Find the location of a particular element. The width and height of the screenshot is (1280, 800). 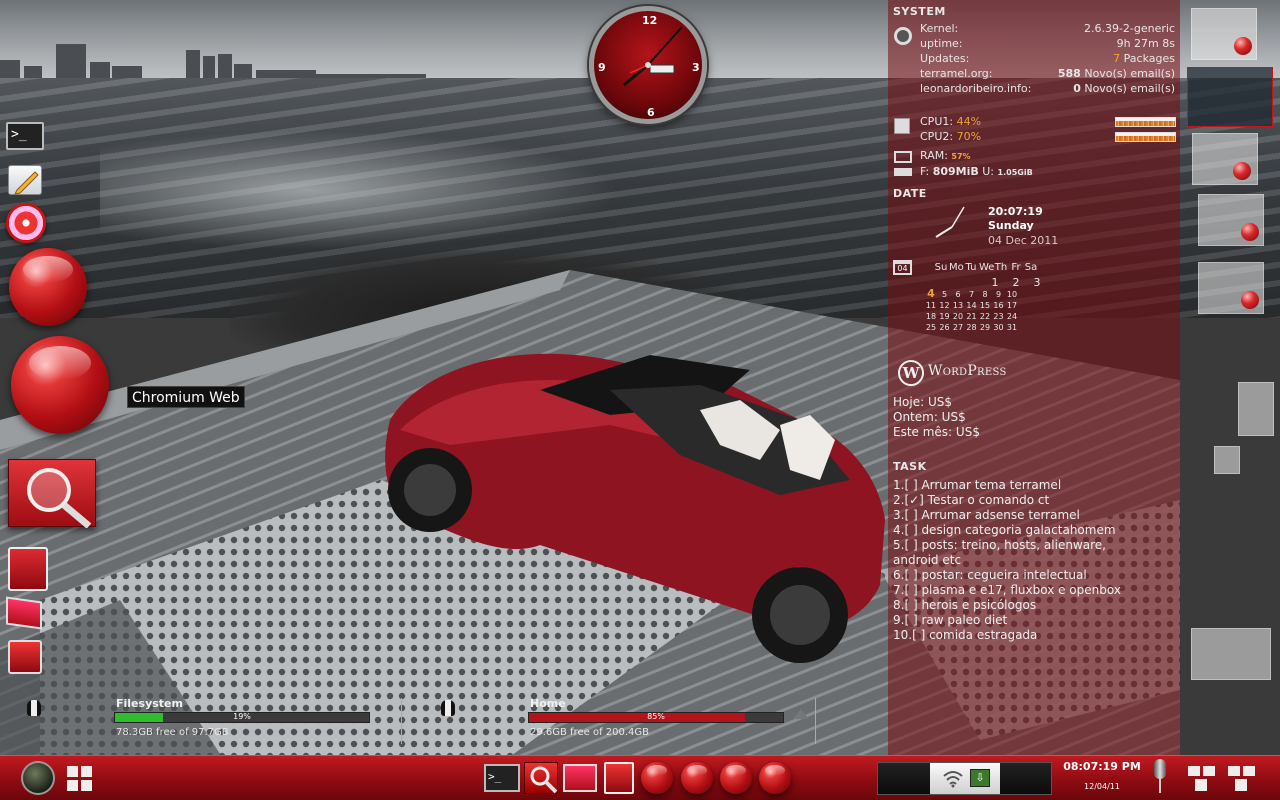

calendar-icon: 04 is located at coordinates (902, 267).